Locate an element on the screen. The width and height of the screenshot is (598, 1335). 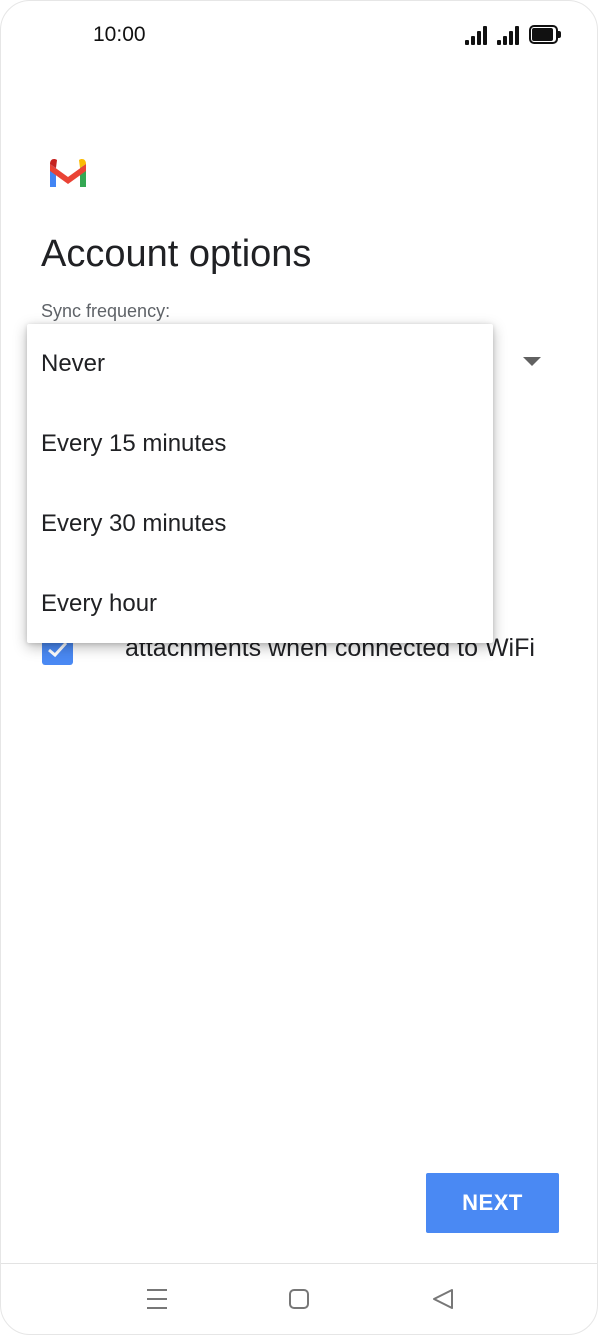
next-button: NEXT is located at coordinates (492, 1203).